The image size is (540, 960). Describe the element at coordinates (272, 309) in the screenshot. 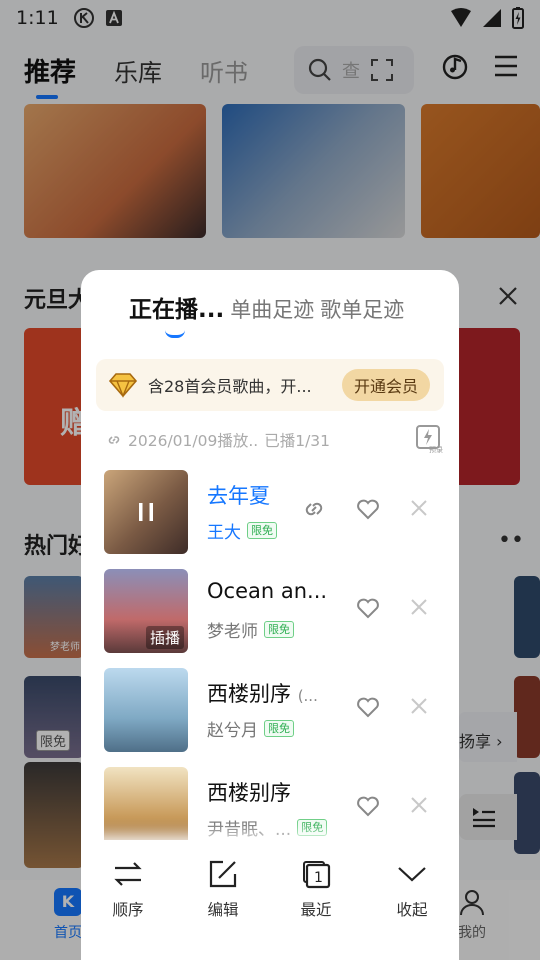

I see `tab-song-history: 单曲足迹` at that location.